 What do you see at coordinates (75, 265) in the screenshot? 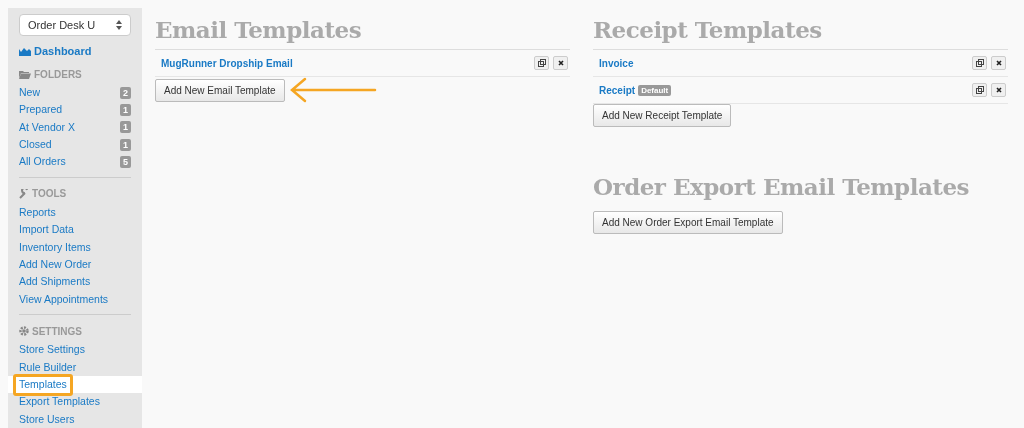
I see `sidebar-item: Add New Order` at bounding box center [75, 265].